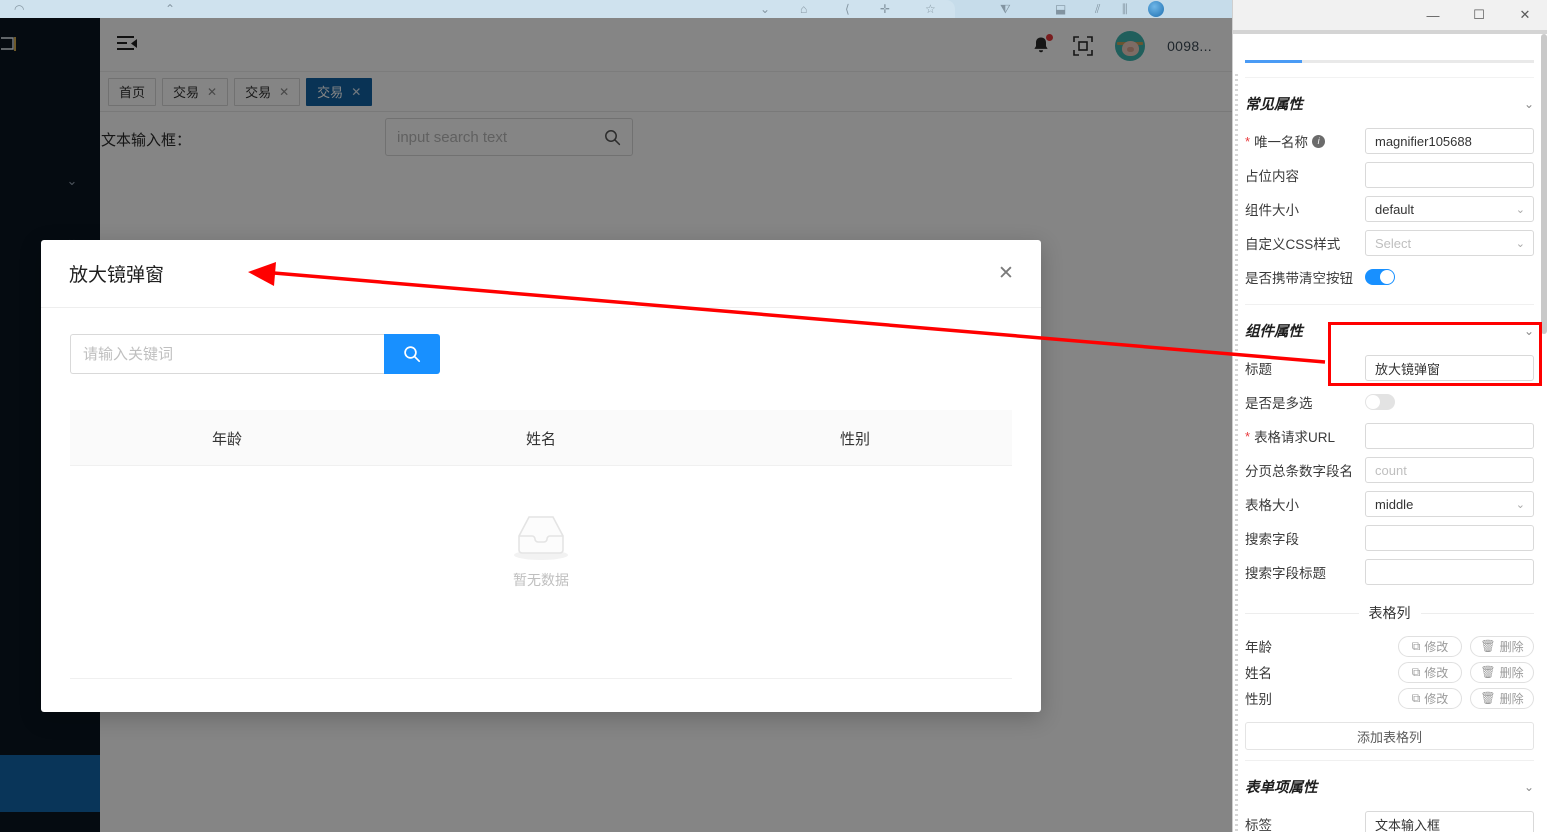 The width and height of the screenshot is (1547, 832). Describe the element at coordinates (50, 783) in the screenshot. I see `sidebar-item-active` at that location.